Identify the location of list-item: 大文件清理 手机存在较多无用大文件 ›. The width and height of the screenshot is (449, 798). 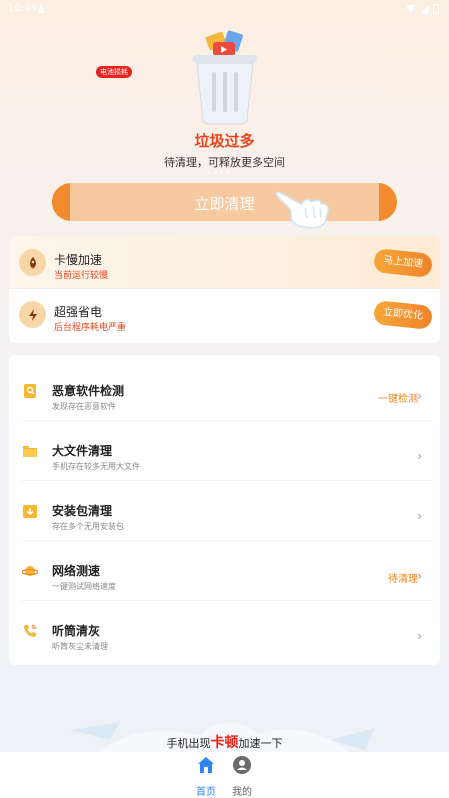
(224, 451).